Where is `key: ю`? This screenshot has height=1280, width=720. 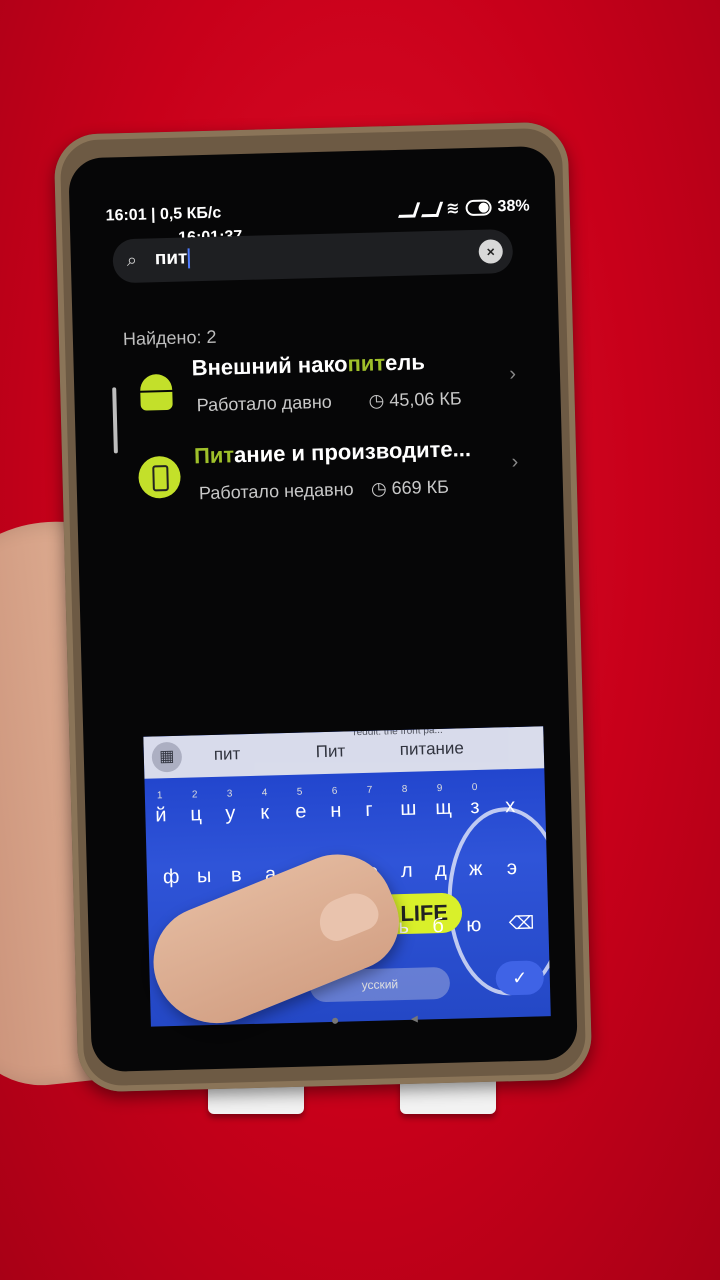 key: ю is located at coordinates (474, 925).